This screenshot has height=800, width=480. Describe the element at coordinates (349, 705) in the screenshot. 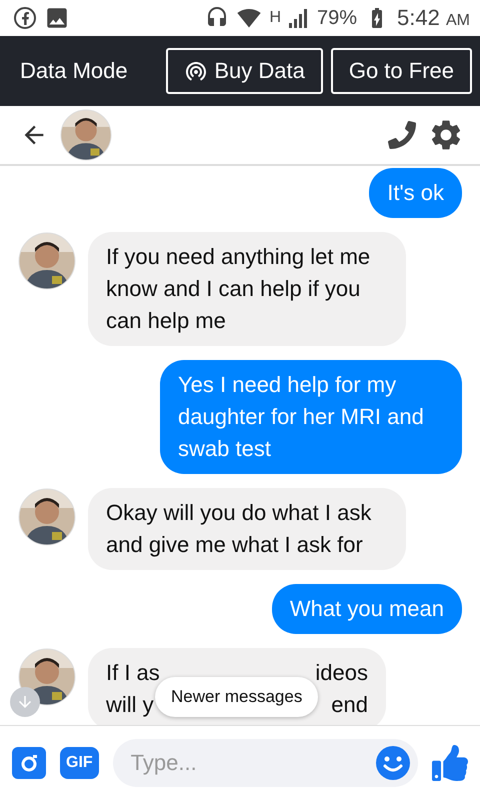

I see `message-text: end` at that location.